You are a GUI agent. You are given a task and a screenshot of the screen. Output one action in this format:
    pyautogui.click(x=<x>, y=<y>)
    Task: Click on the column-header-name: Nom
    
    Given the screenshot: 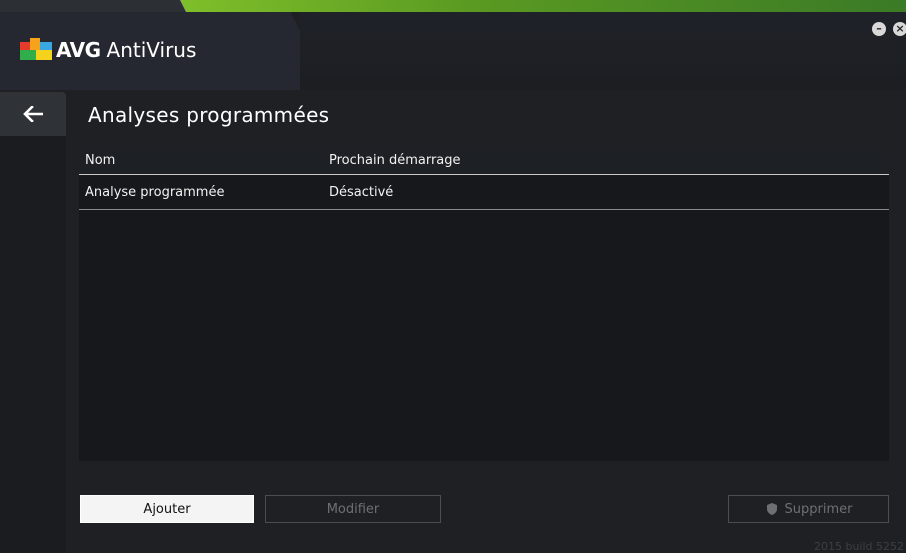 What is the action you would take?
    pyautogui.click(x=202, y=160)
    